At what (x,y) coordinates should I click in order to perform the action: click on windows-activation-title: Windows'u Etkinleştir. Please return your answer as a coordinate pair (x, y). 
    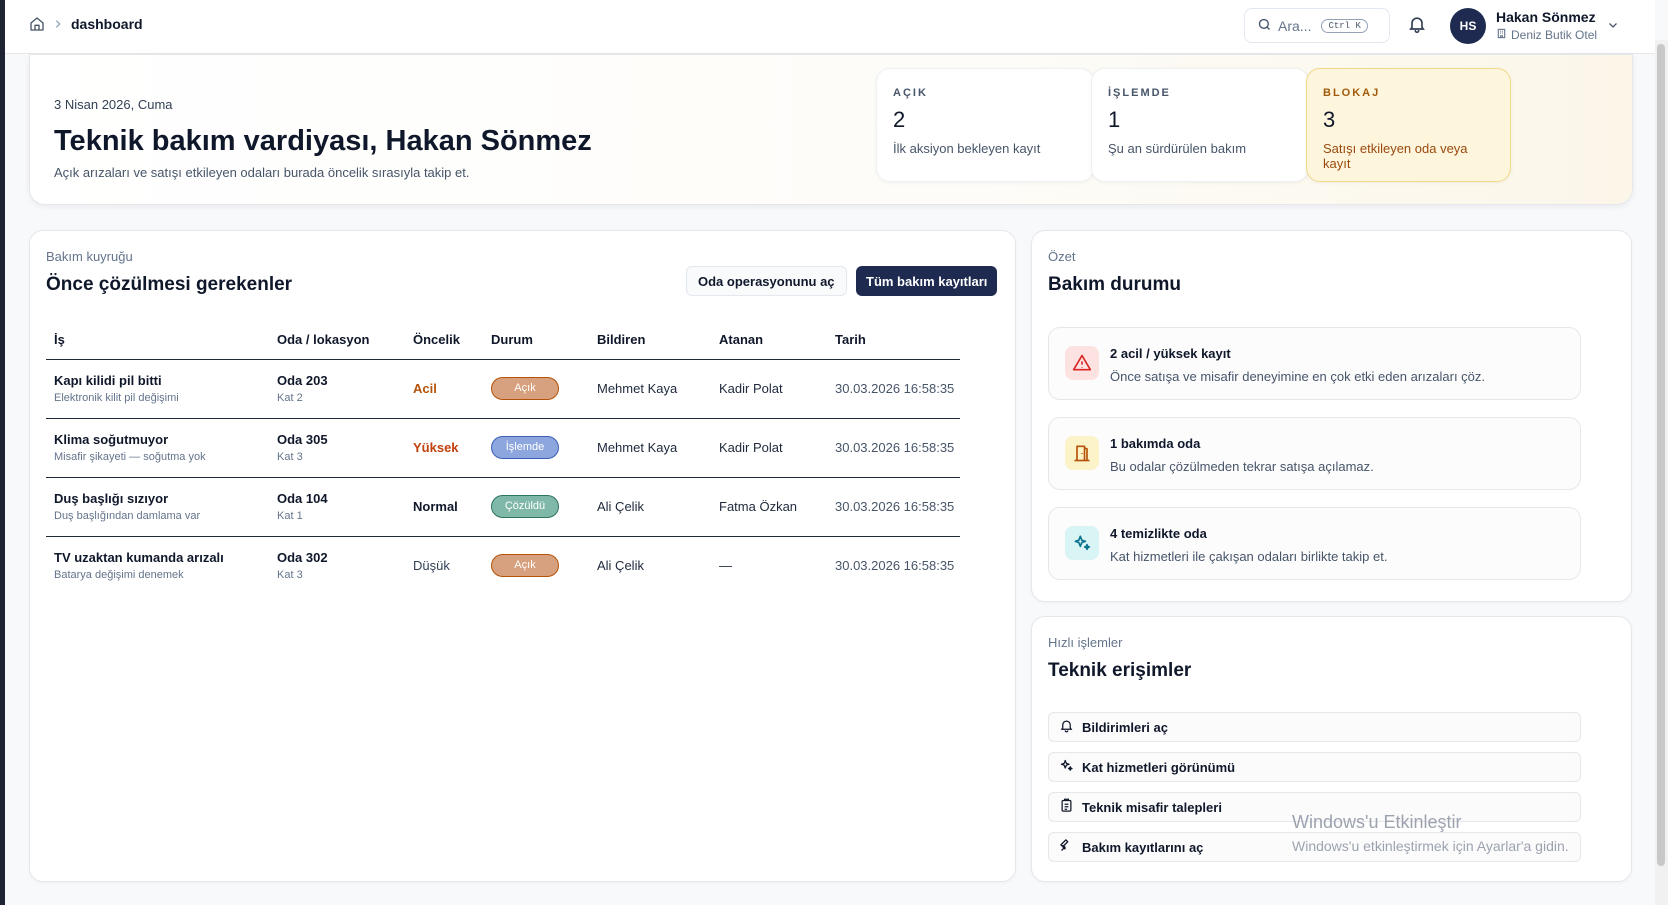
    Looking at the image, I should click on (1377, 822).